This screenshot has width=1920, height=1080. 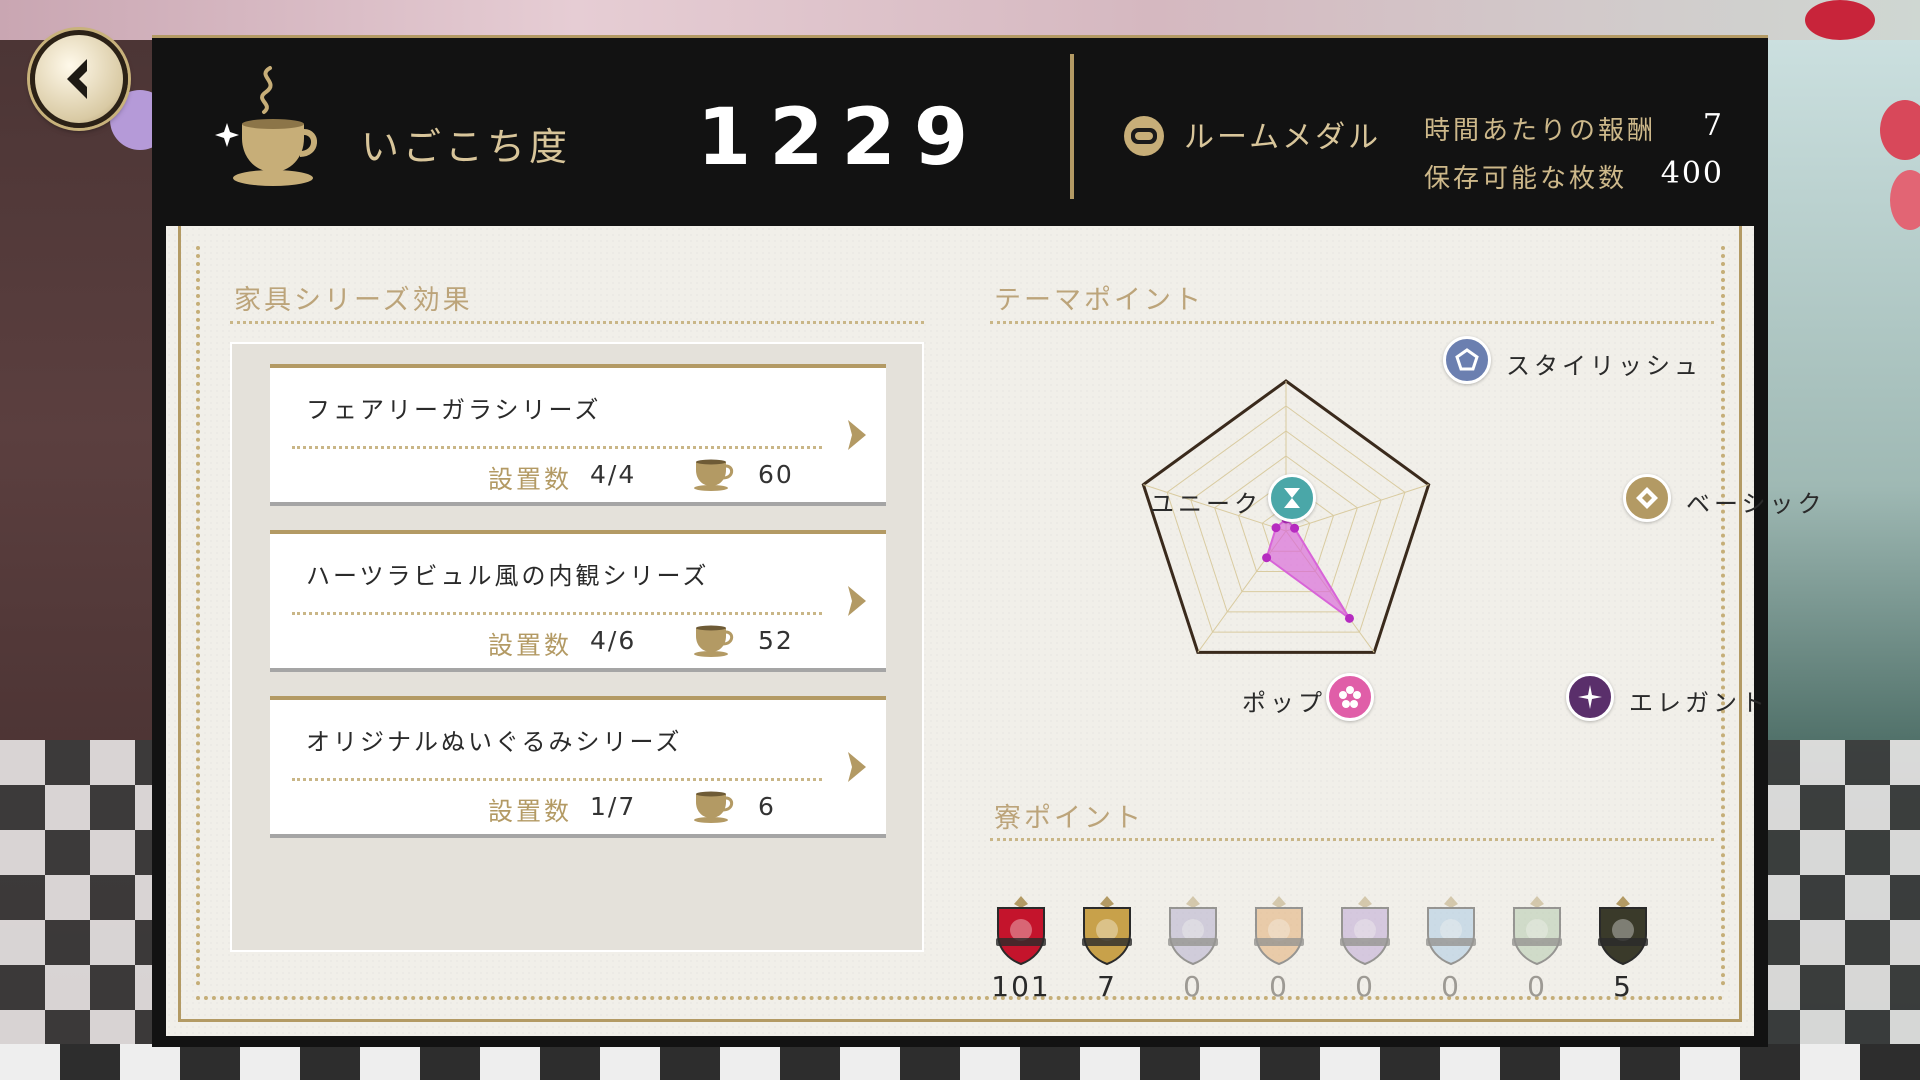 I want to click on panel-header: いごこち度 1229 ルームメダル 時間あたりの報酬 7 保存可能な枚数 400, so click(x=960, y=130).